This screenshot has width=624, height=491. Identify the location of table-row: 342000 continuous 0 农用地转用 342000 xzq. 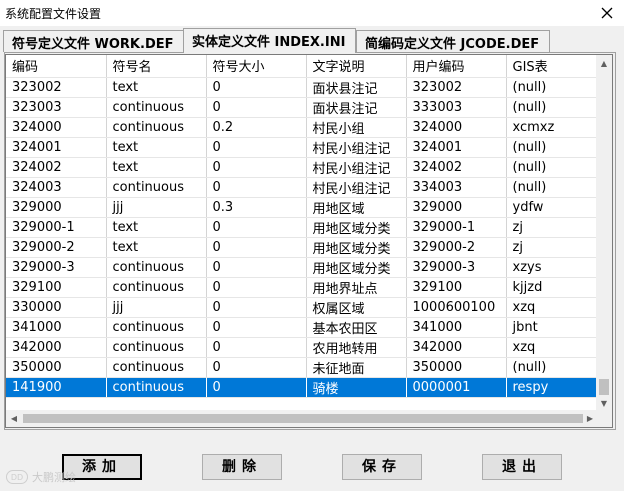
(302, 347).